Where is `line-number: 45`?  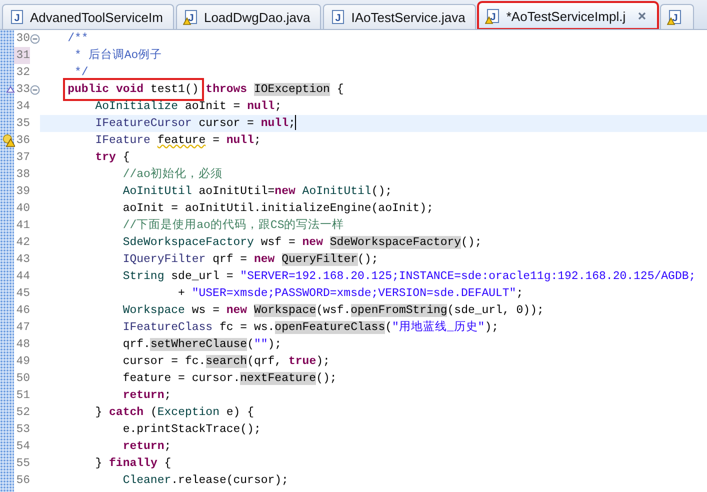 line-number: 45 is located at coordinates (22, 294).